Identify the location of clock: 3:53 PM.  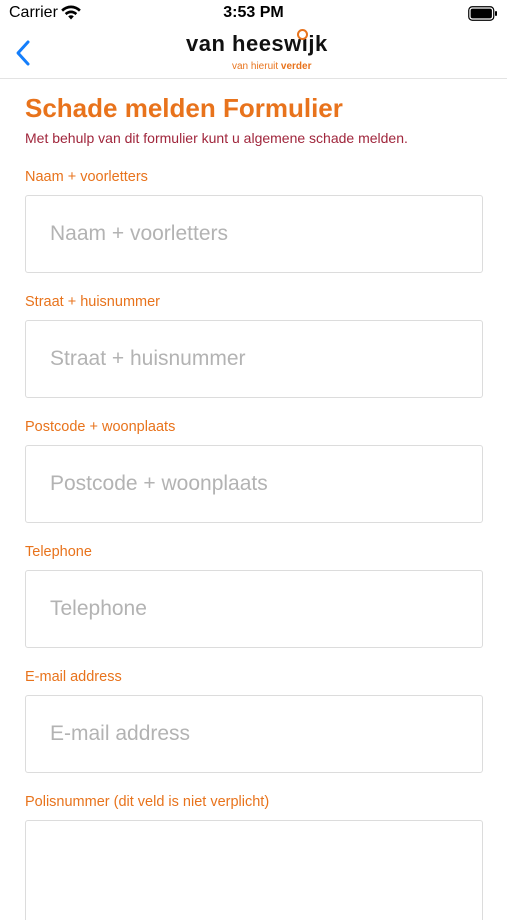
(253, 12).